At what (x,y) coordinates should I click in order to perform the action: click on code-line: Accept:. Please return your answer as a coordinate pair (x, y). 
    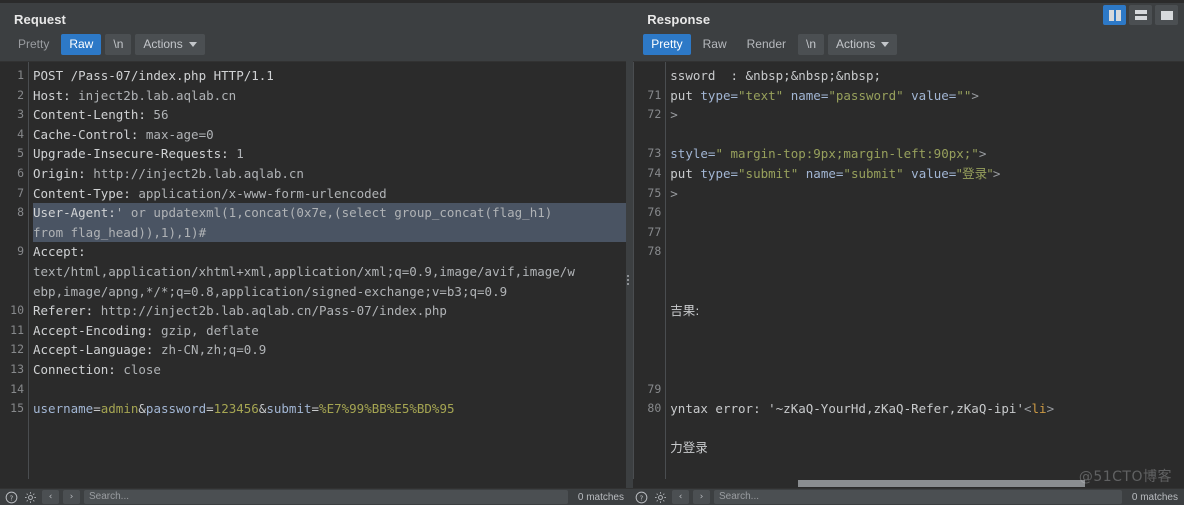
    Looking at the image, I should click on (329, 252).